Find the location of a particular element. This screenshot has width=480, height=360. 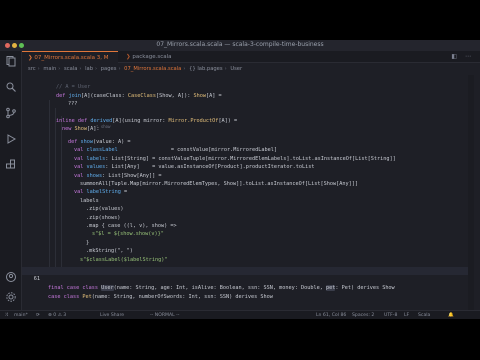

code-line: val labelString = is located at coordinates (101, 192).